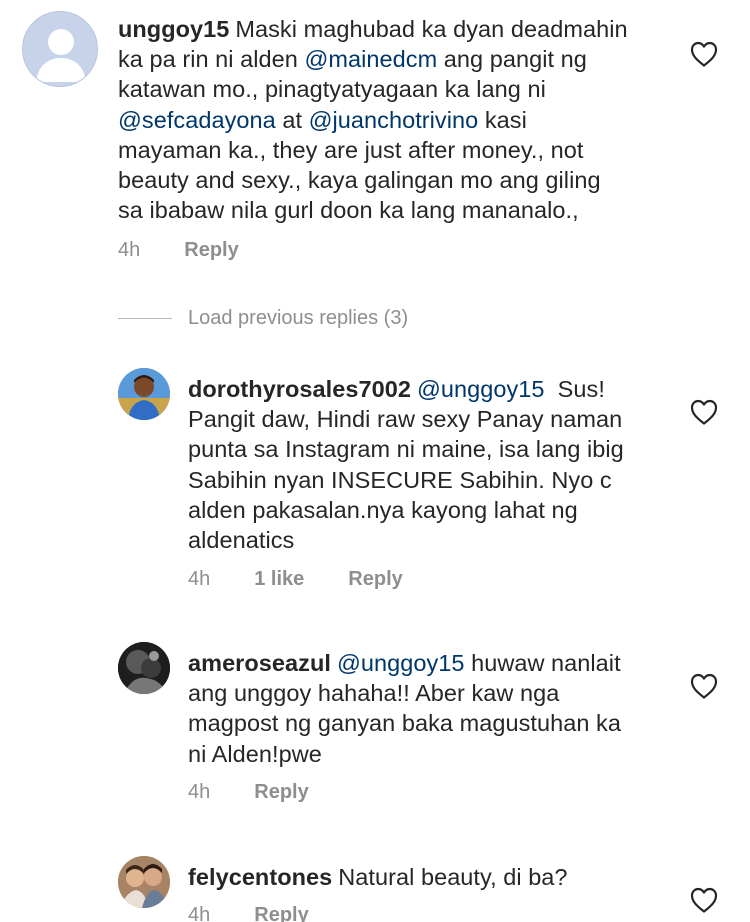 The height and width of the screenshot is (922, 750). I want to click on load-previous-label: Load previous replies (3), so click(298, 318).